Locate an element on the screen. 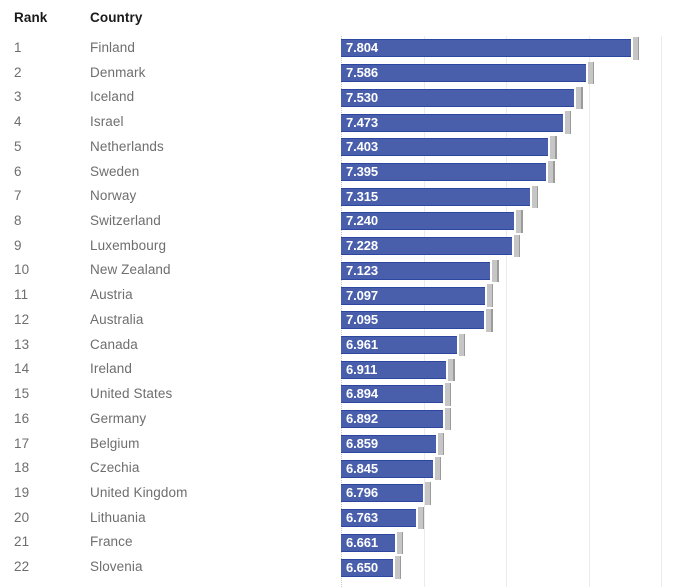 This screenshot has height=587, width=700. cell-rank: 16 is located at coordinates (22, 418).